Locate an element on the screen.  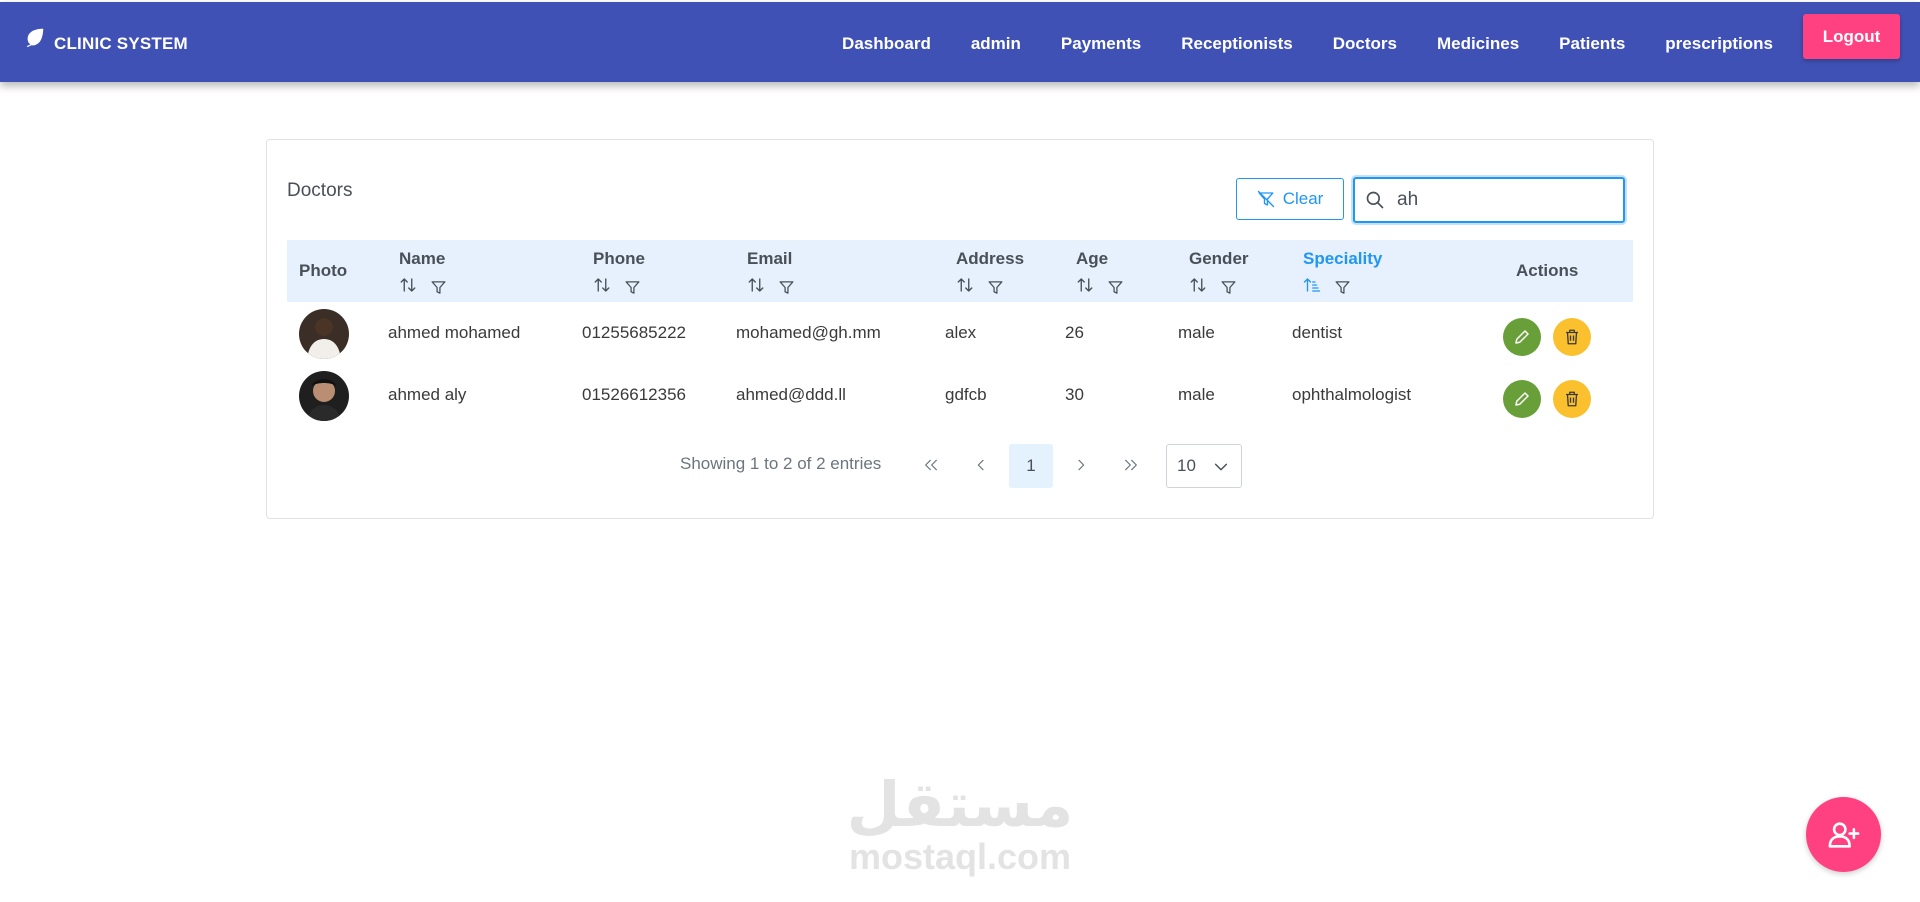
cell-phone: 01526612356 is located at coordinates (634, 394).